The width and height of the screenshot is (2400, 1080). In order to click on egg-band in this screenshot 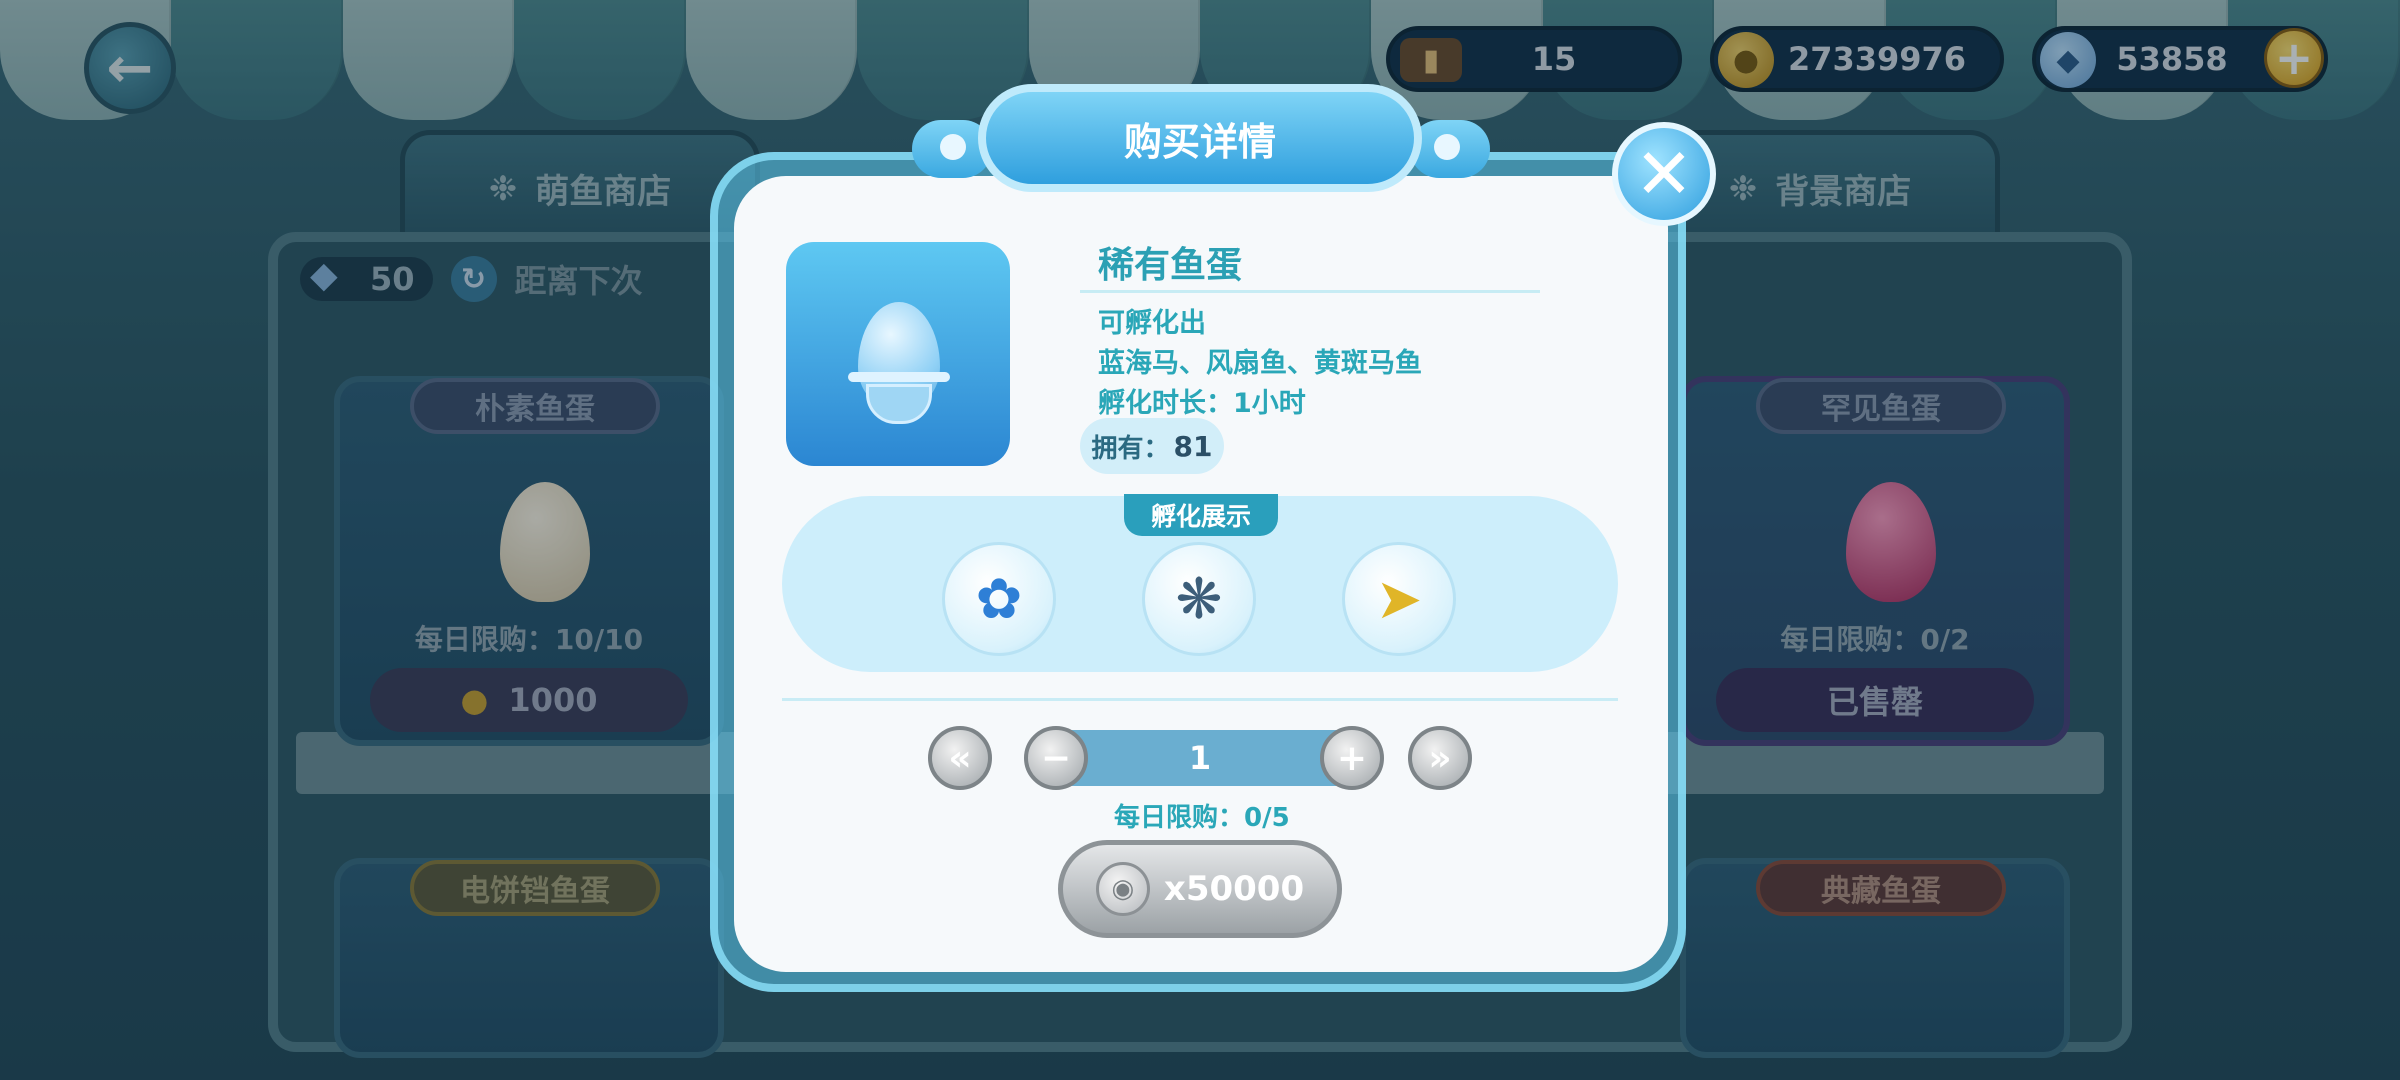, I will do `click(899, 377)`.